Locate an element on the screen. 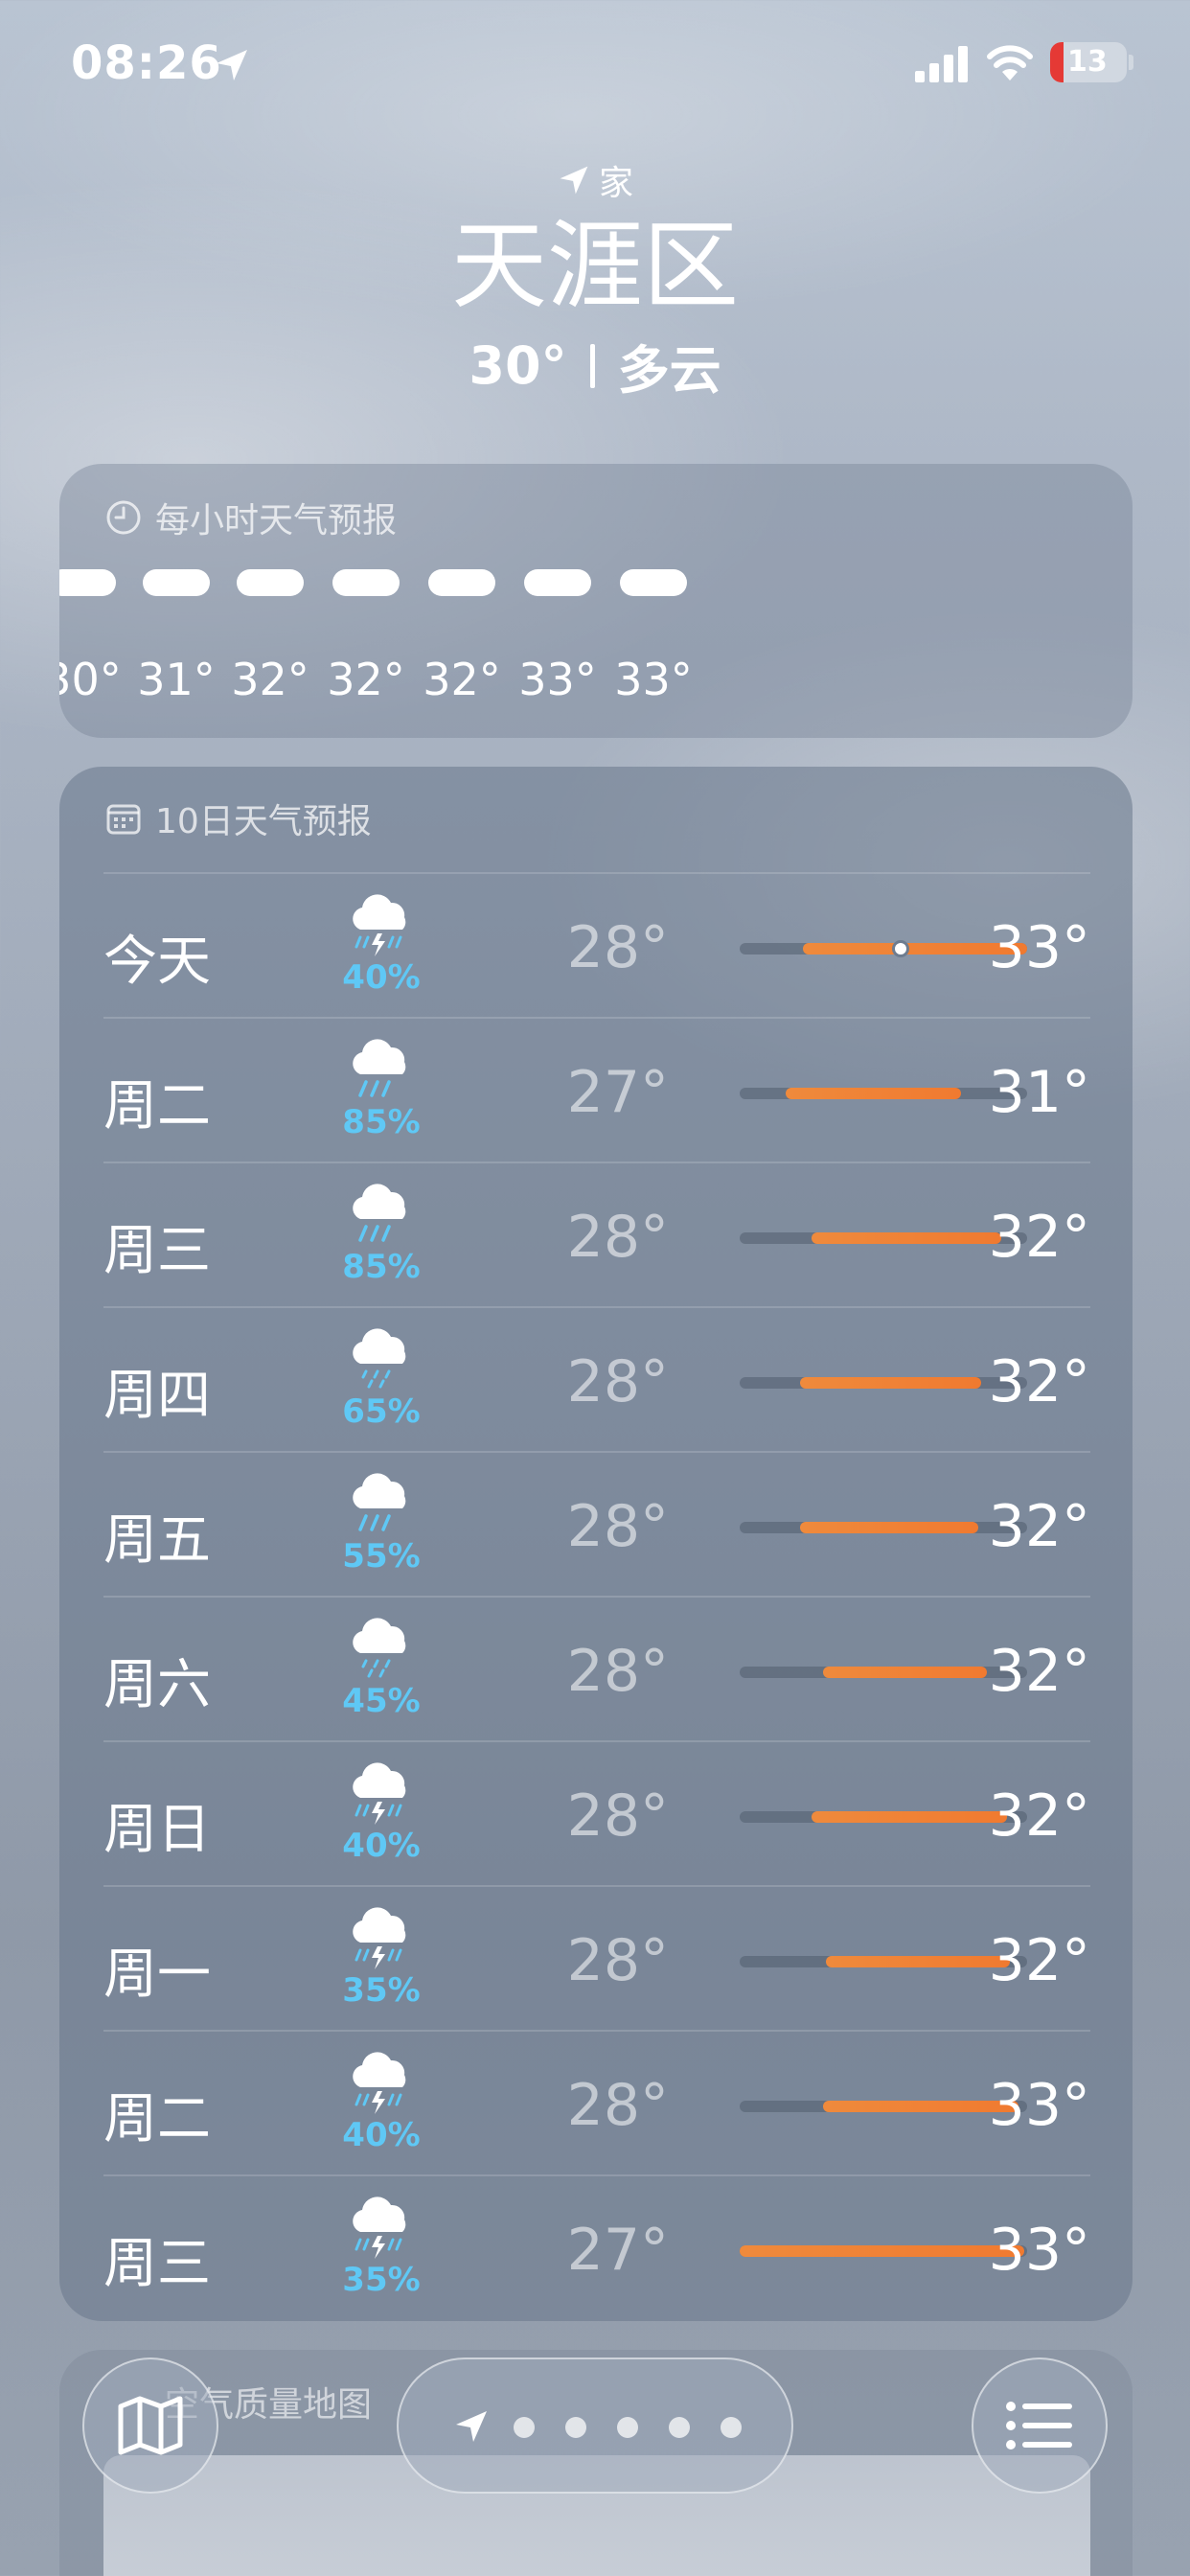 Image resolution: width=1190 pixels, height=2576 pixels. map-icon is located at coordinates (151, 2425).